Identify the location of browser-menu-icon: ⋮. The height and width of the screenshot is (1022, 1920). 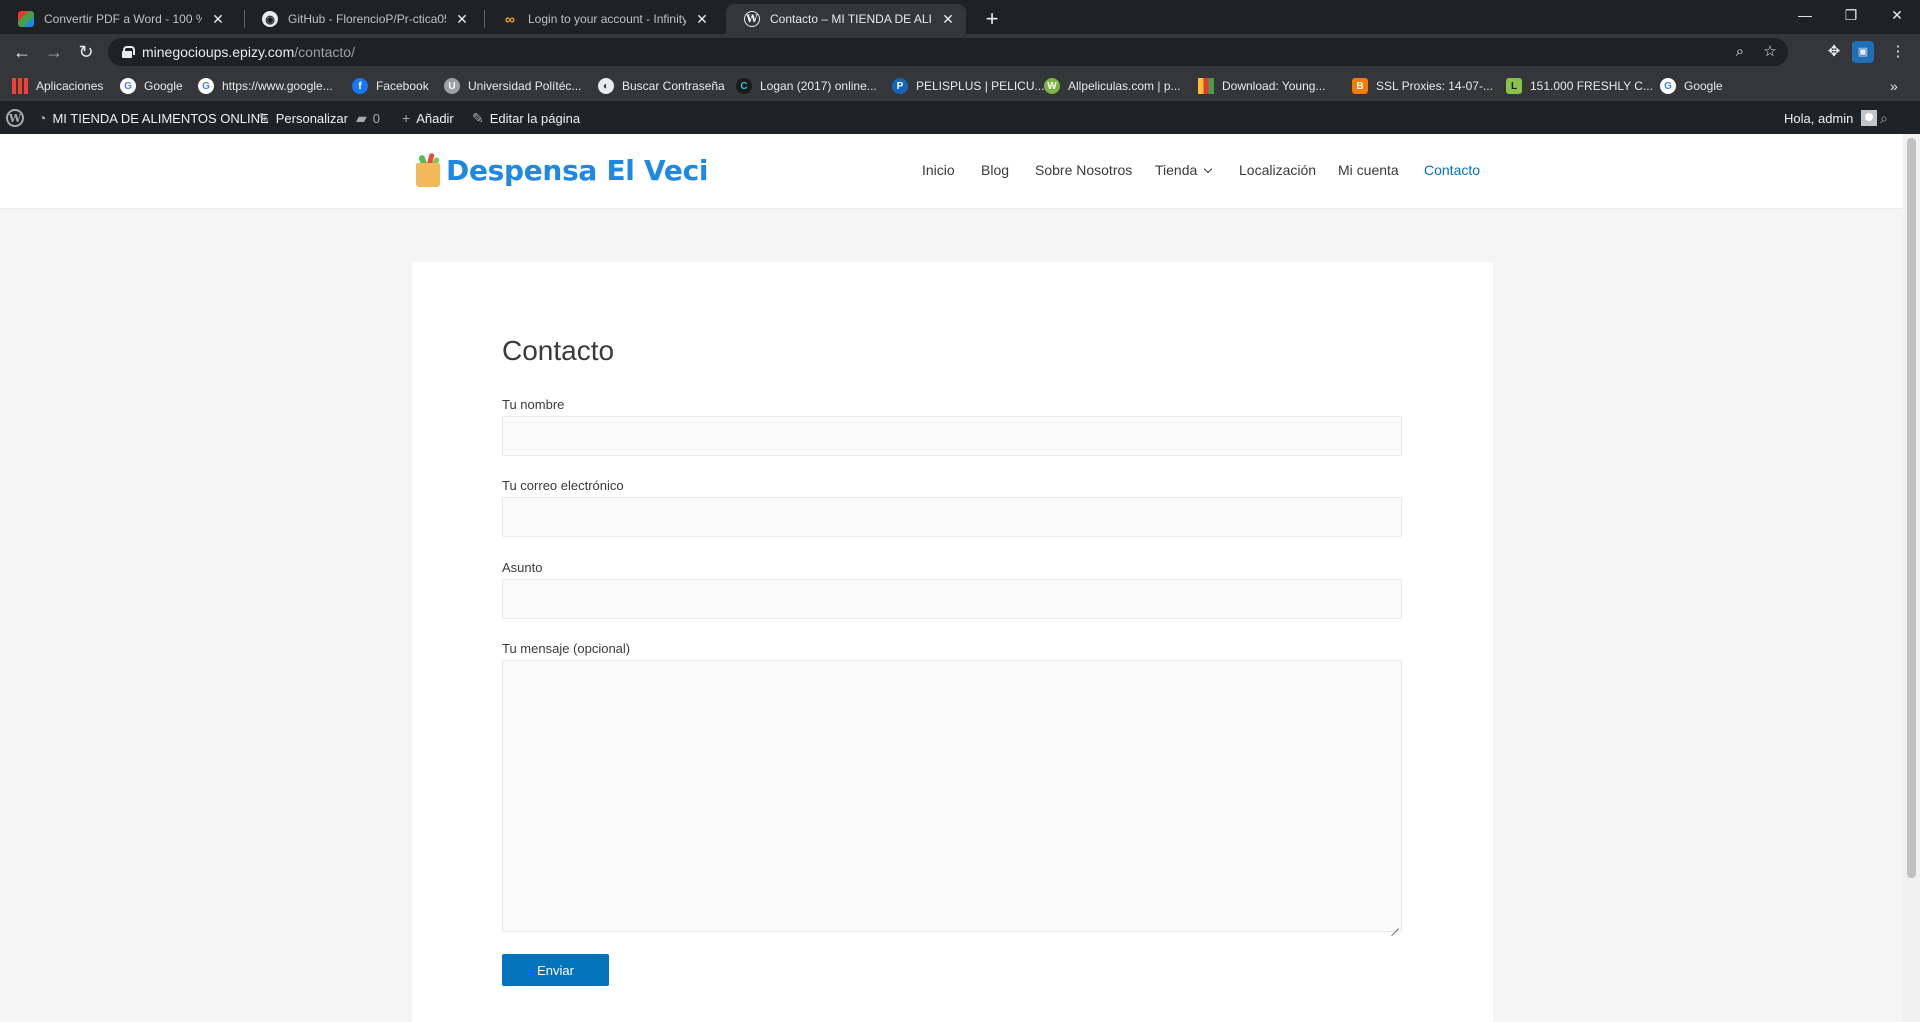
(1898, 52).